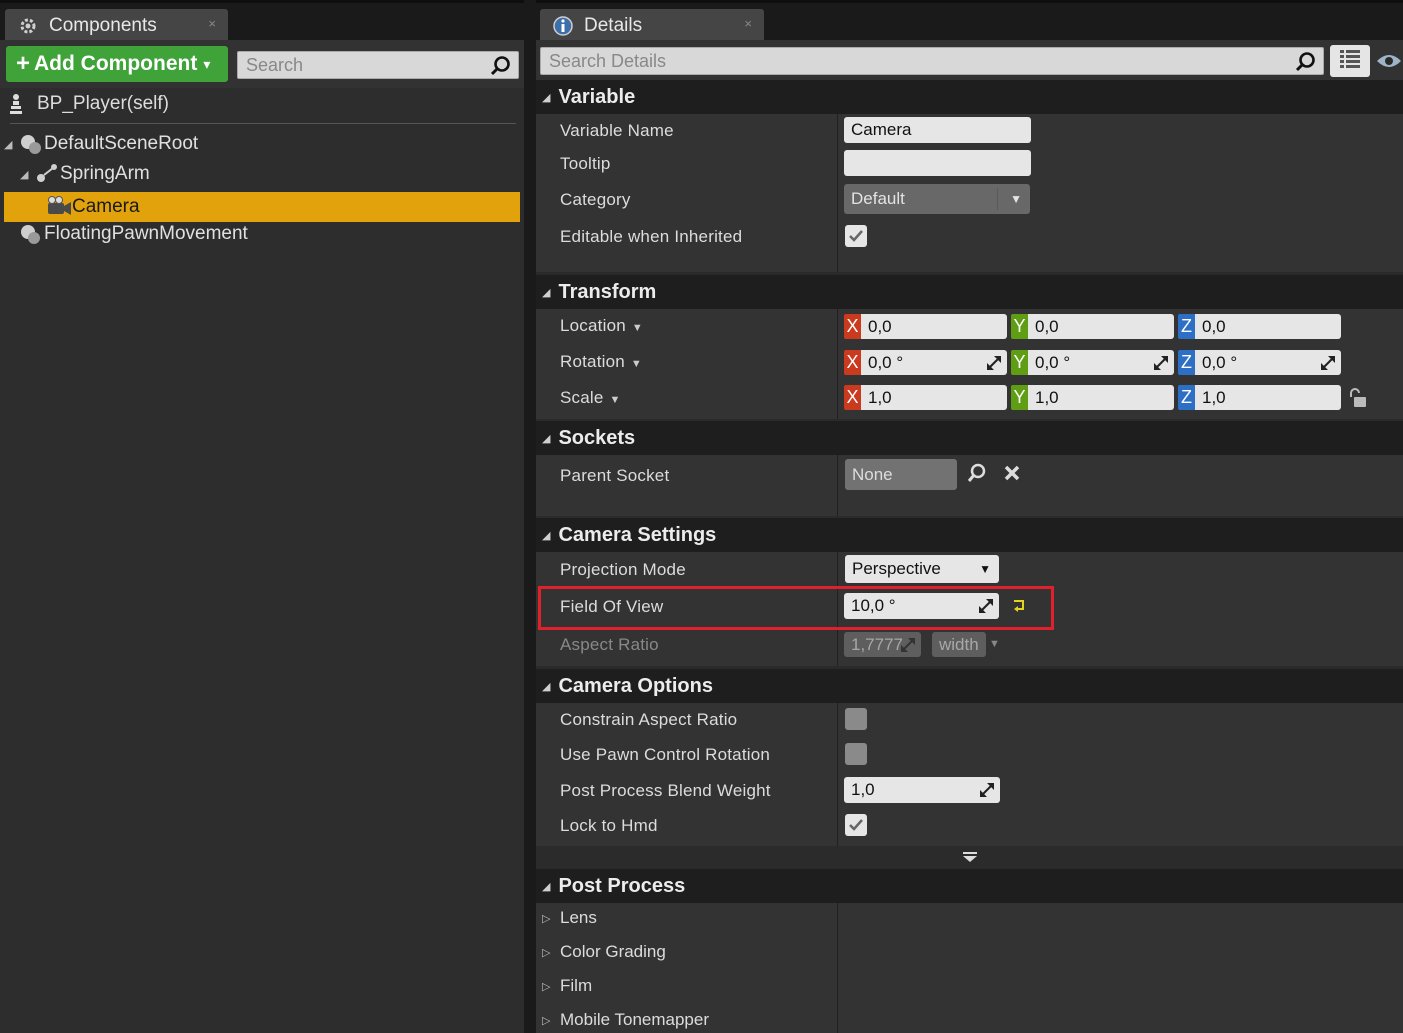 This screenshot has width=1403, height=1033. Describe the element at coordinates (262, 104) in the screenshot. I see `self-item: BP_Player(self)` at that location.